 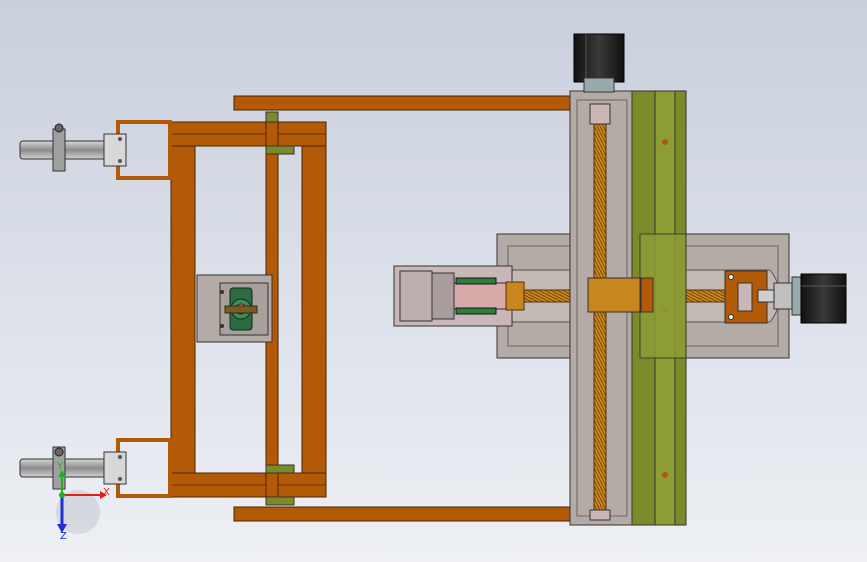 What do you see at coordinates (60, 466) in the screenshot?
I see `y-axis-label: Y` at bounding box center [60, 466].